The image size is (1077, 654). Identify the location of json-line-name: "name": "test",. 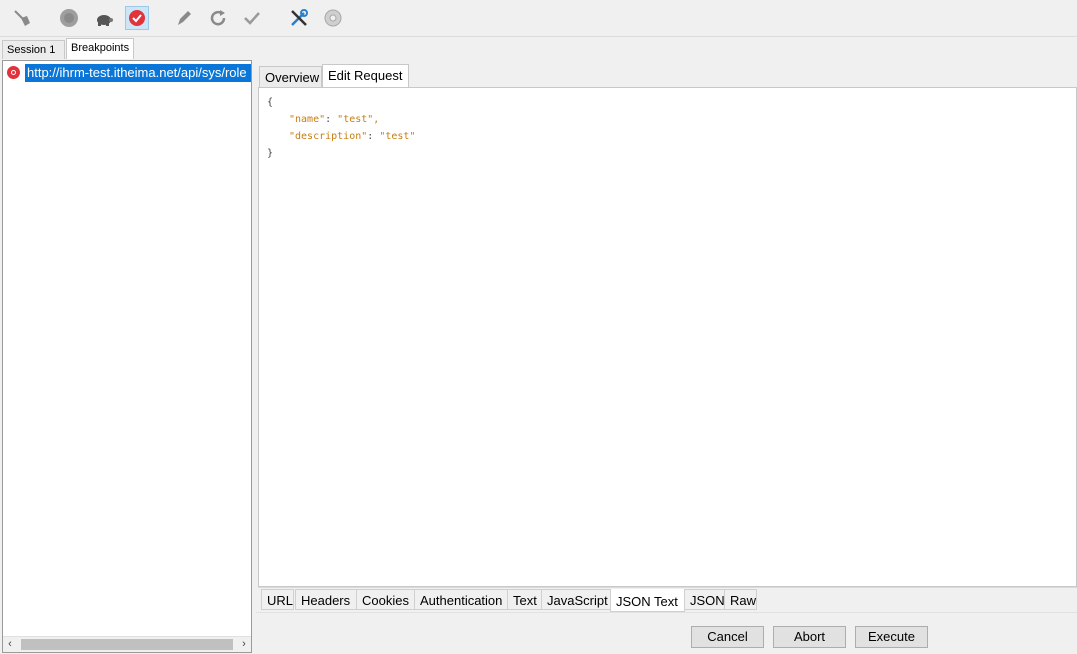
(334, 120).